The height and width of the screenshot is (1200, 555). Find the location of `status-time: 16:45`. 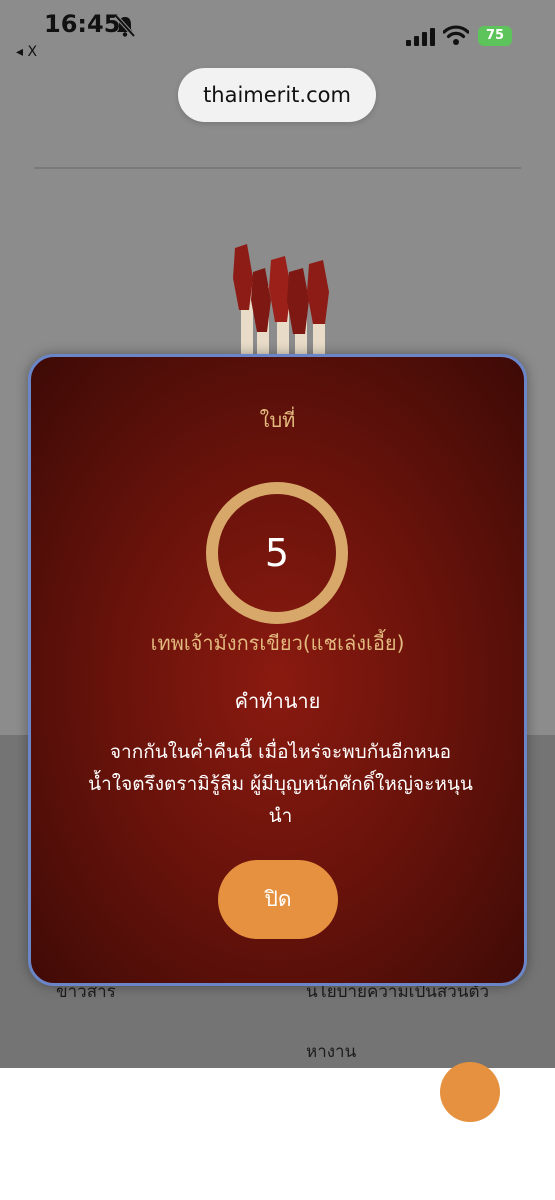

status-time: 16:45 is located at coordinates (82, 24).